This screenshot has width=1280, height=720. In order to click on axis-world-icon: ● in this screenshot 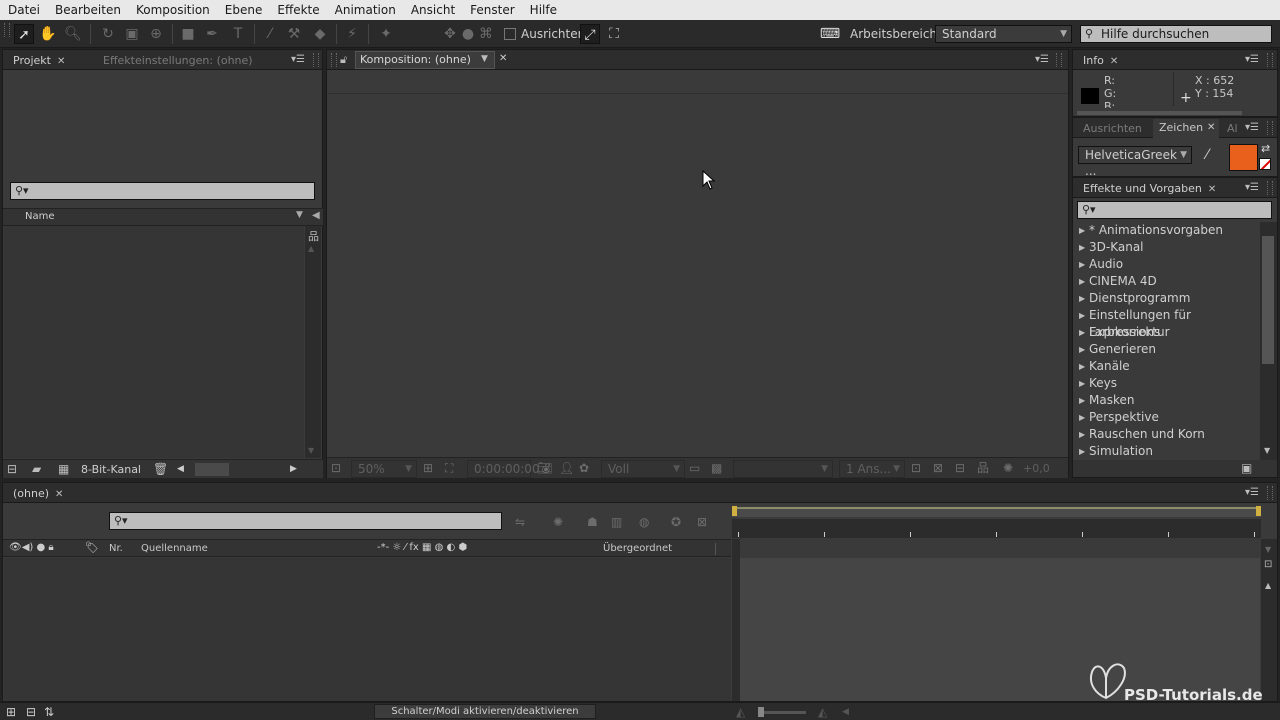, I will do `click(468, 34)`.